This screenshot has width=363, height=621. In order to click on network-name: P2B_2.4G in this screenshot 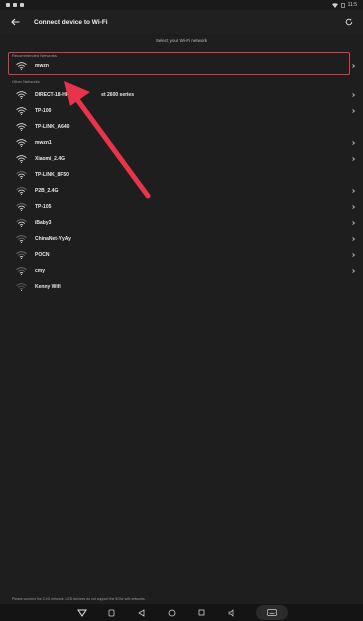, I will do `click(47, 191)`.